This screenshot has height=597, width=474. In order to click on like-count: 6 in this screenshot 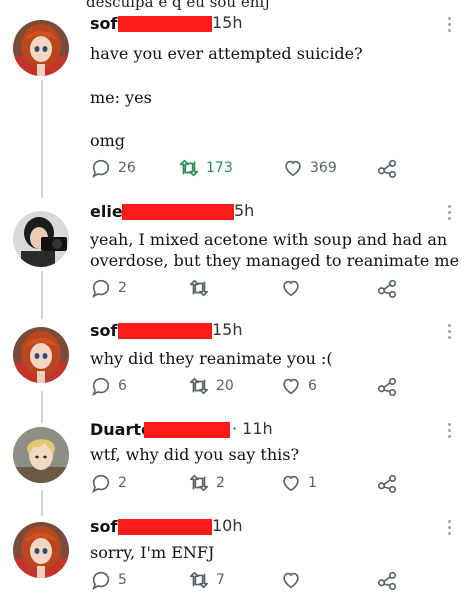, I will do `click(312, 386)`.